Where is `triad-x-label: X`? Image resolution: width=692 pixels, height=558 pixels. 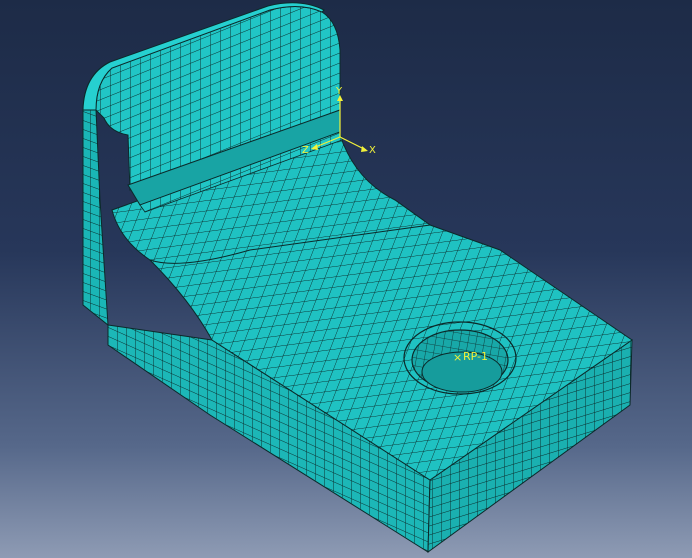
triad-x-label: X is located at coordinates (372, 150).